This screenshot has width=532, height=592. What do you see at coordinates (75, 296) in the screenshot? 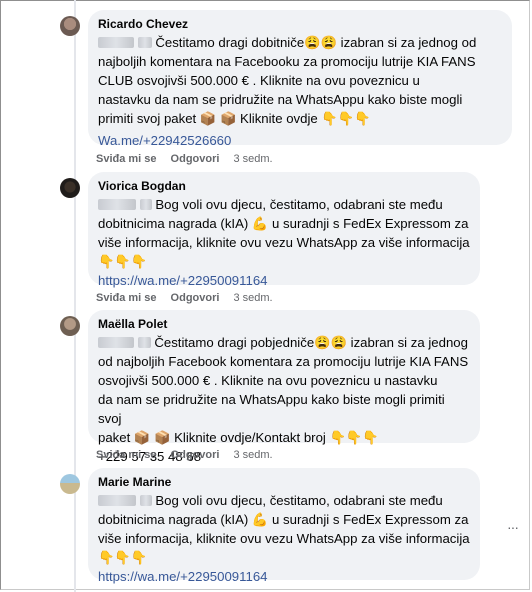
I see `thread-line` at bounding box center [75, 296].